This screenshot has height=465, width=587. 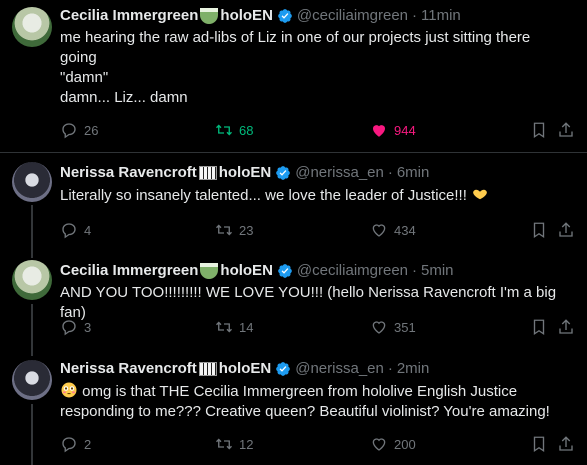 I want to click on reply-count: 3, so click(x=88, y=327).